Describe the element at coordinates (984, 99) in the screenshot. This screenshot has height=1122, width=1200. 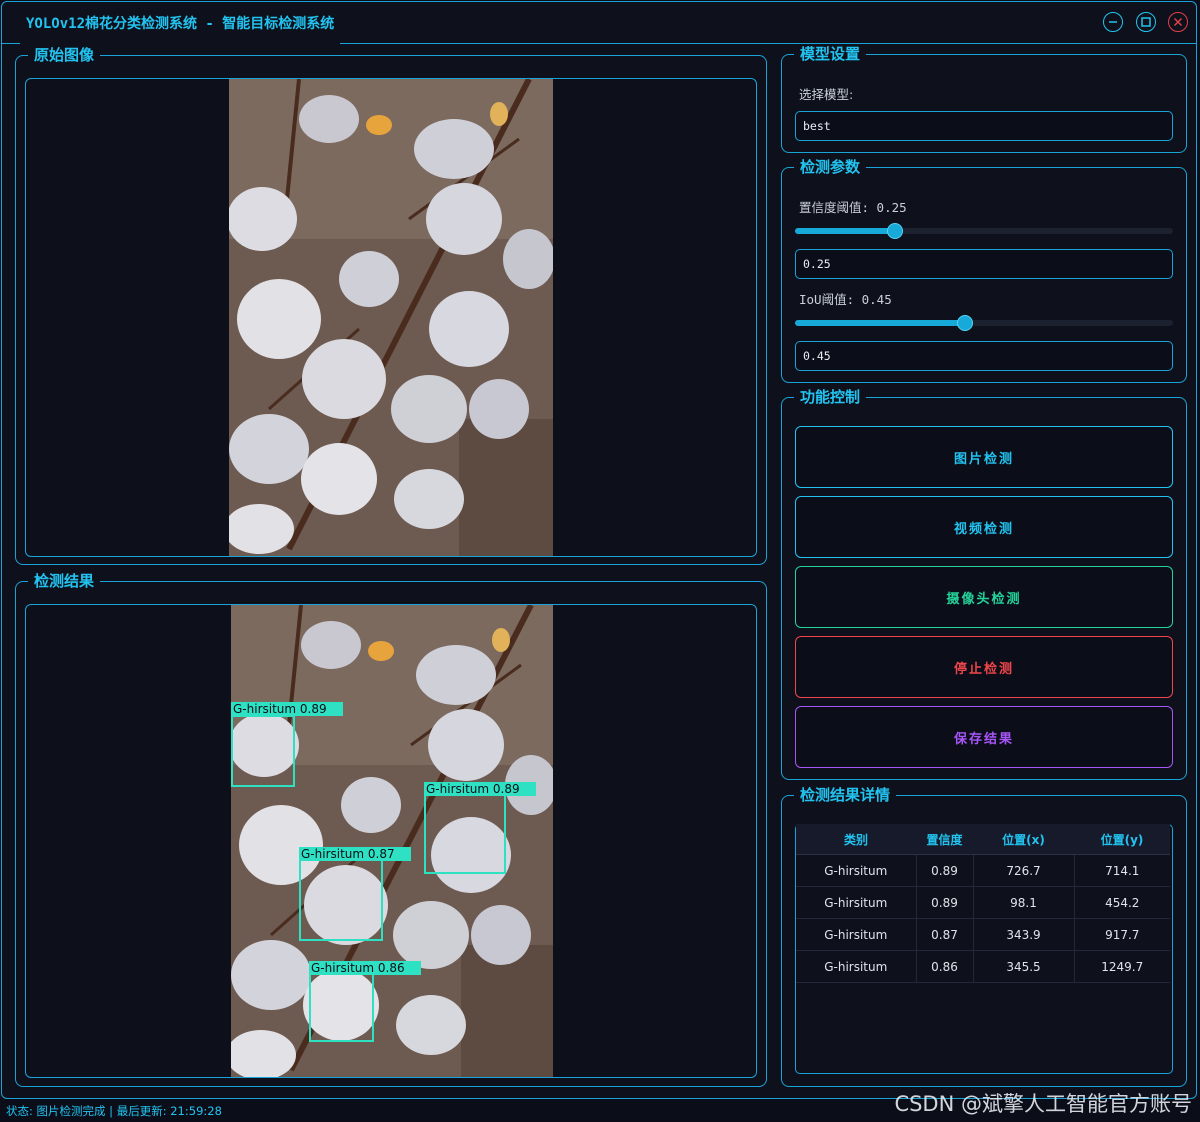
I see `model-settings-panel: 模型设置 选择模型: best` at that location.